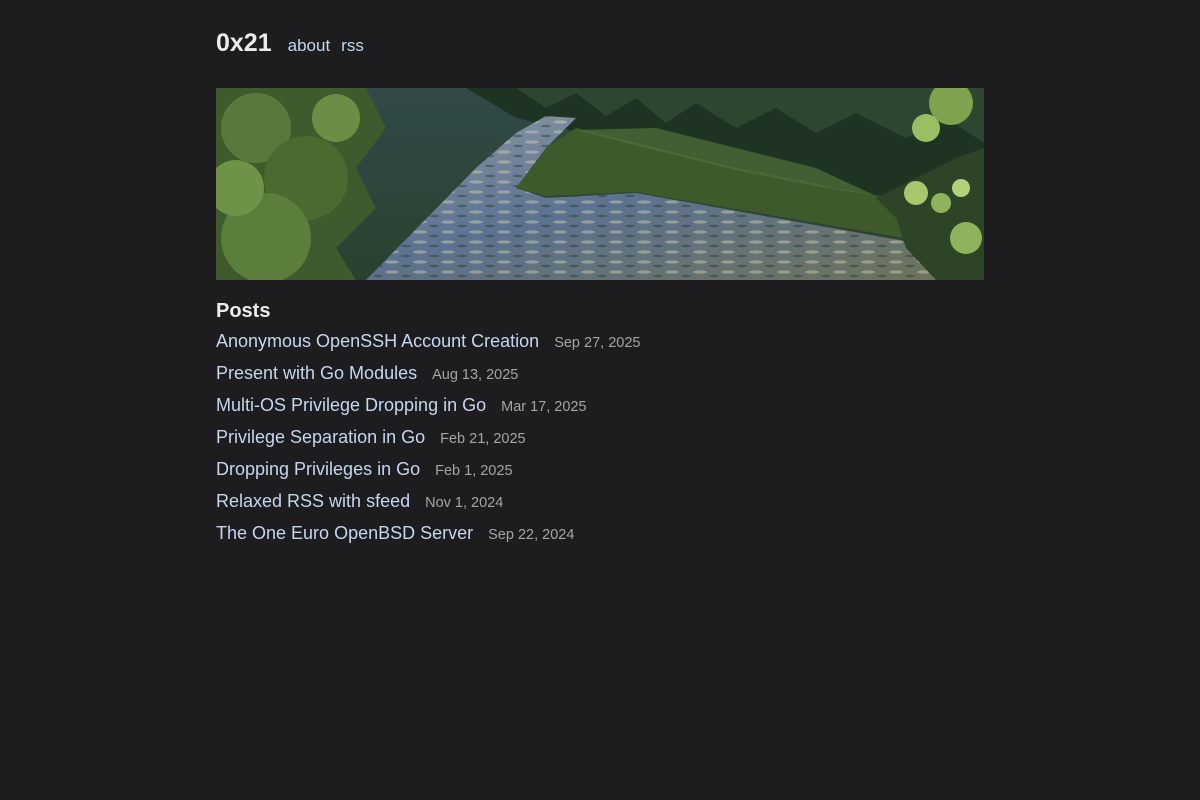 The image size is (1200, 800). I want to click on list-item: Present with Go Modules Aug 13, 2025, so click(600, 376).